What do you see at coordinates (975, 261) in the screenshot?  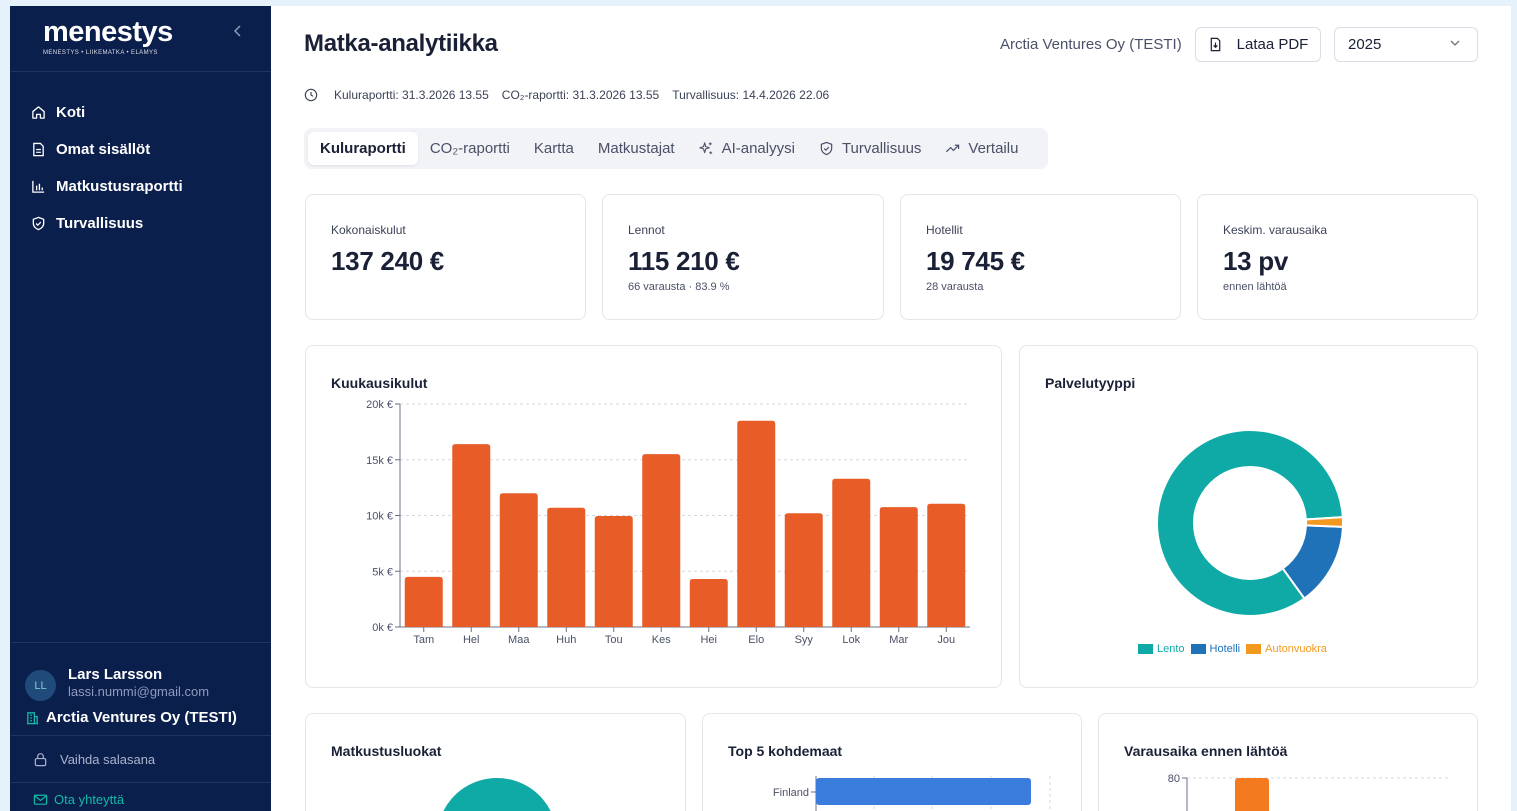 I see `kpi-value: 19 745 €` at bounding box center [975, 261].